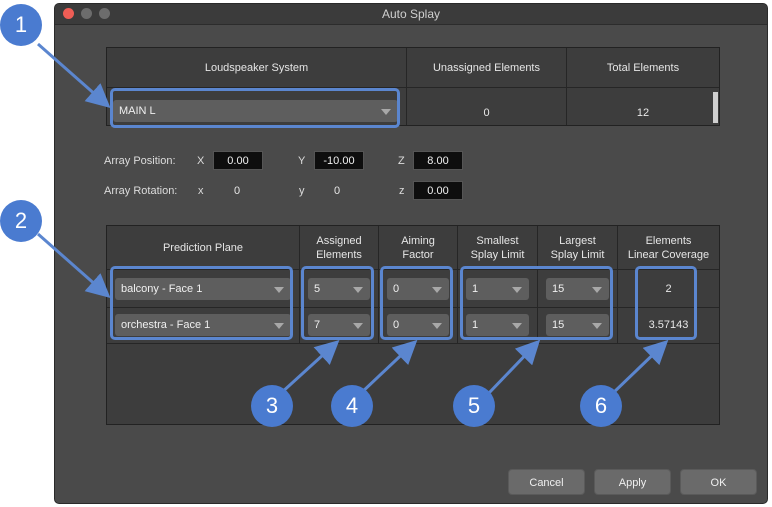 The height and width of the screenshot is (507, 772). Describe the element at coordinates (416, 303) in the screenshot. I see `highlight-aiming-factor-column` at that location.